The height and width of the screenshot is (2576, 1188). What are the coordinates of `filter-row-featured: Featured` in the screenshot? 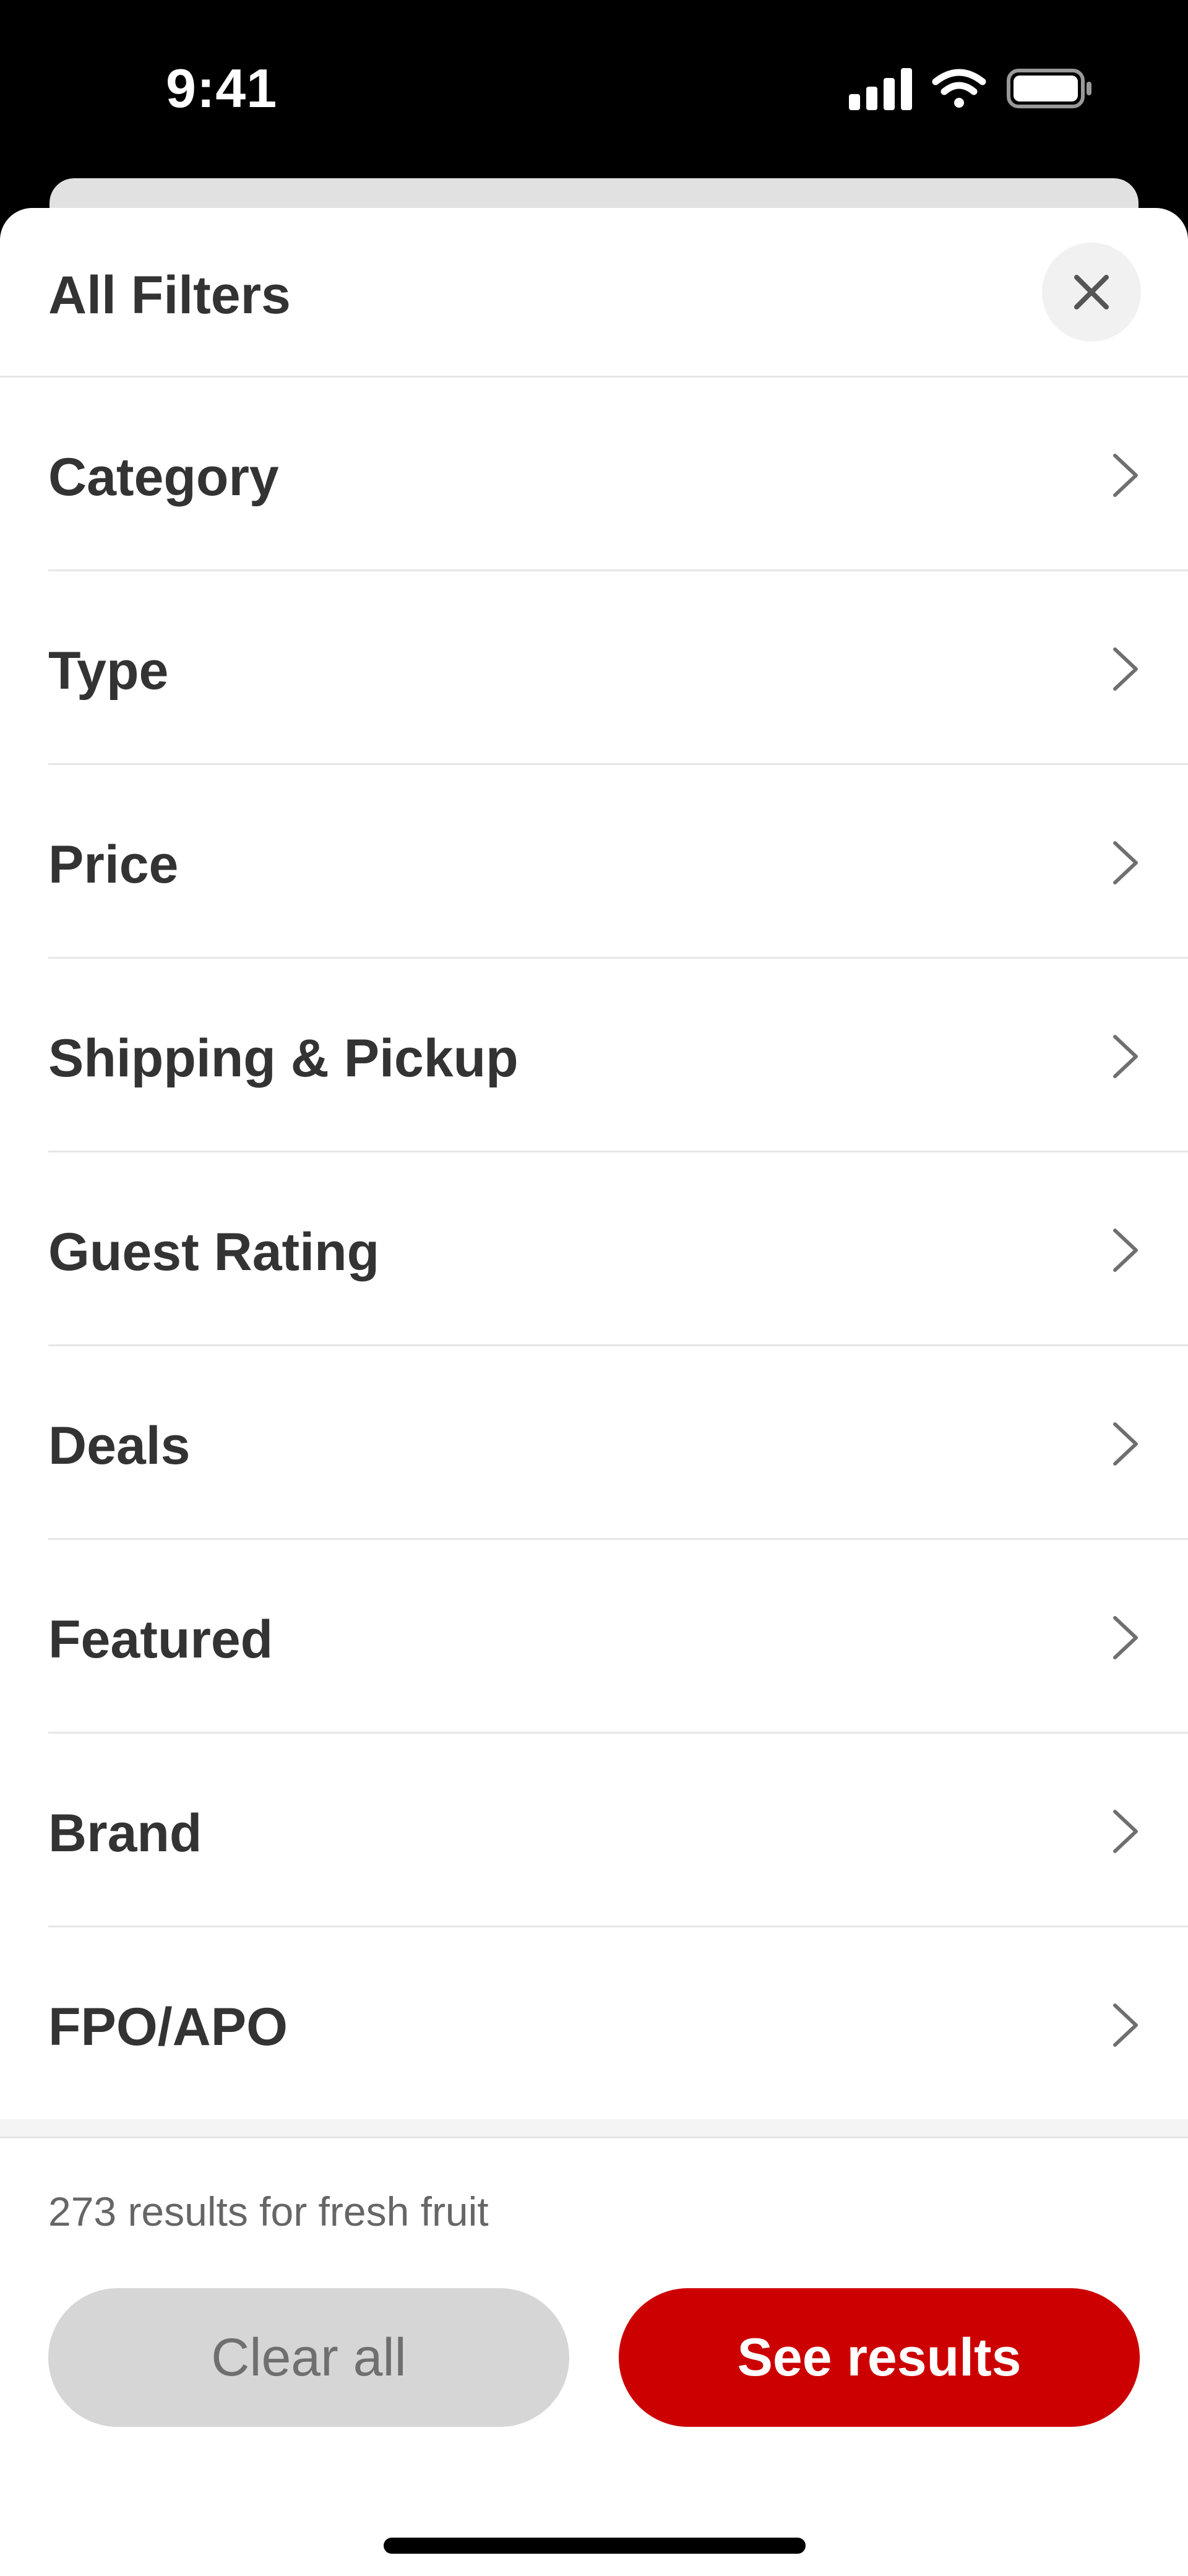 It's located at (594, 1637).